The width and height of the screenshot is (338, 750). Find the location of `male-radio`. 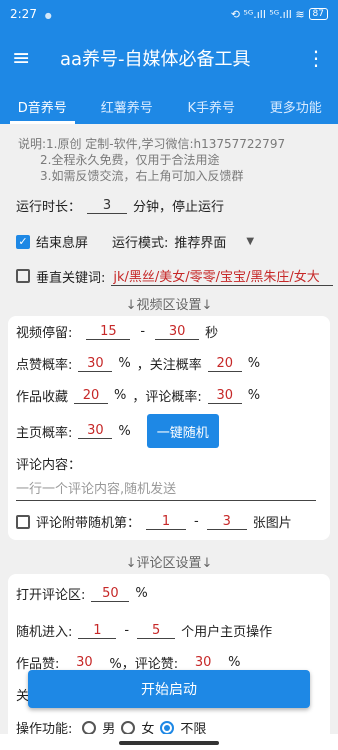

male-radio is located at coordinates (89, 727).